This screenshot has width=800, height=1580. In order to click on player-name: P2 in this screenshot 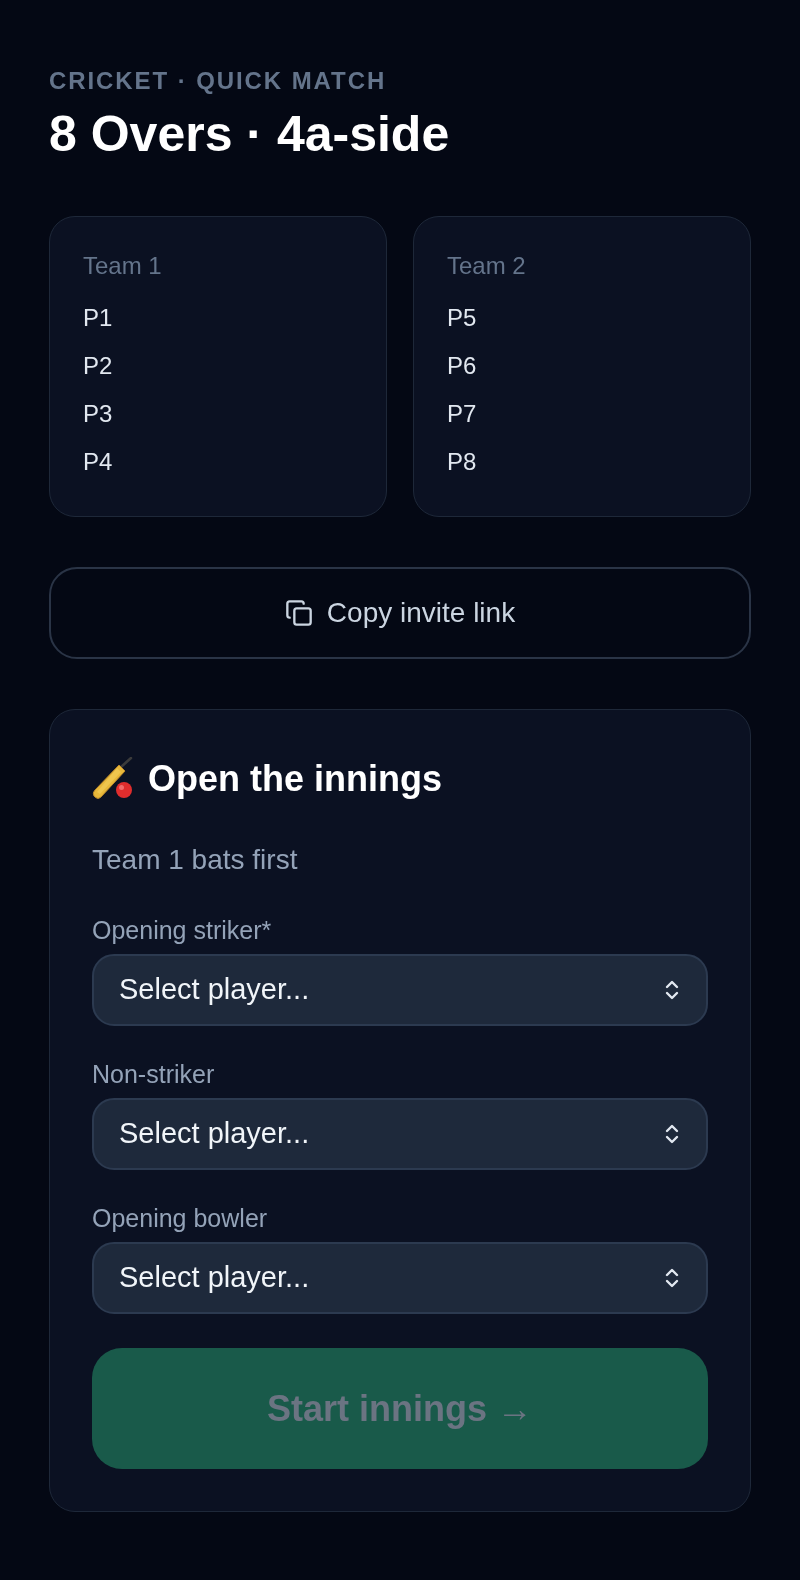, I will do `click(98, 366)`.